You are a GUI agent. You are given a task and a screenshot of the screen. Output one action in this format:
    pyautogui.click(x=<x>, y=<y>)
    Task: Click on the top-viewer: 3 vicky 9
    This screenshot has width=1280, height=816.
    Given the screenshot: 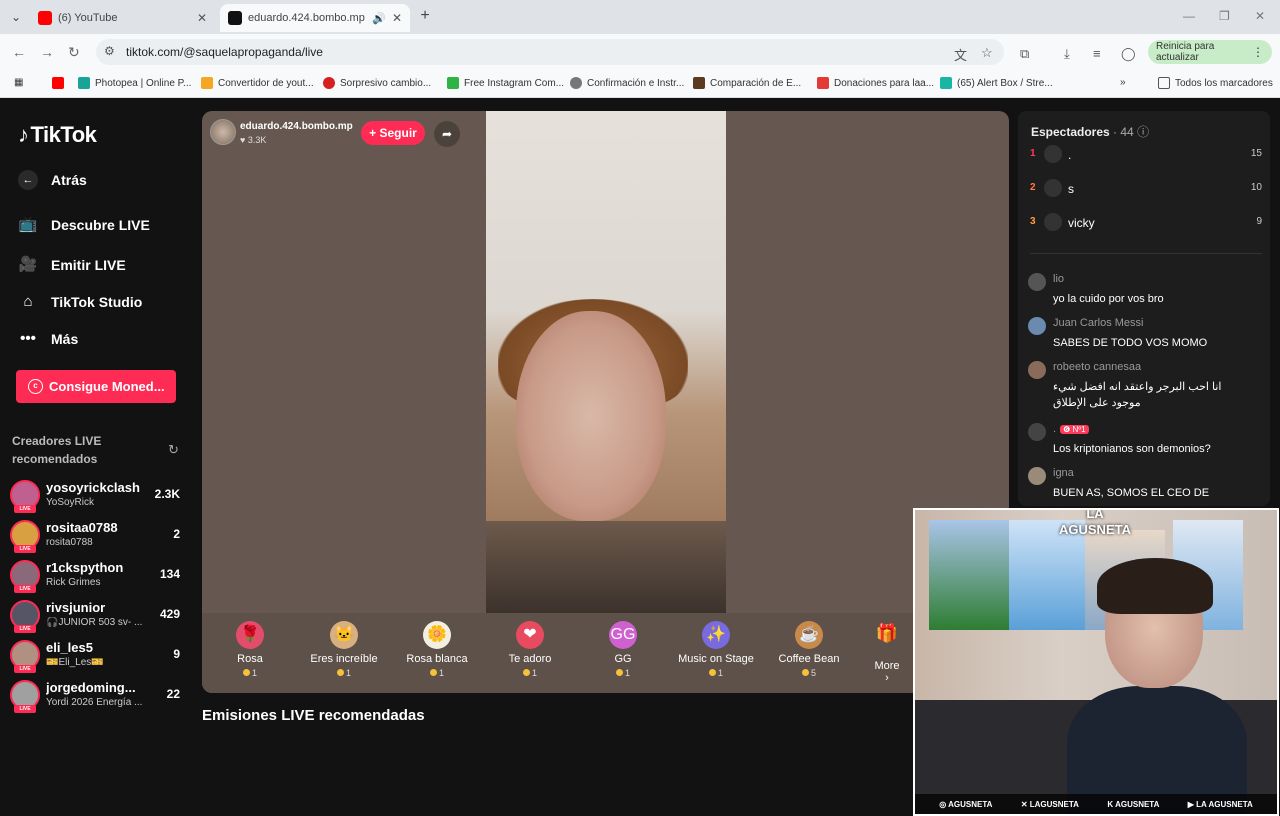 What is the action you would take?
    pyautogui.click(x=1146, y=223)
    